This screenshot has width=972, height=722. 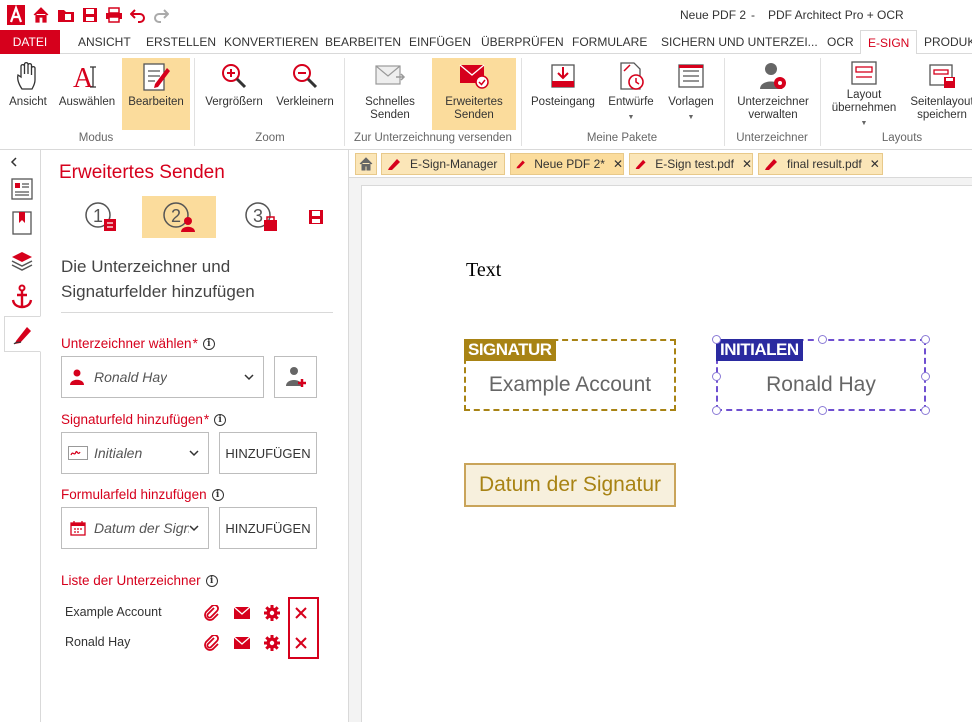 I want to click on add-sigfield-button: HINZUFÜGEN, so click(x=268, y=453).